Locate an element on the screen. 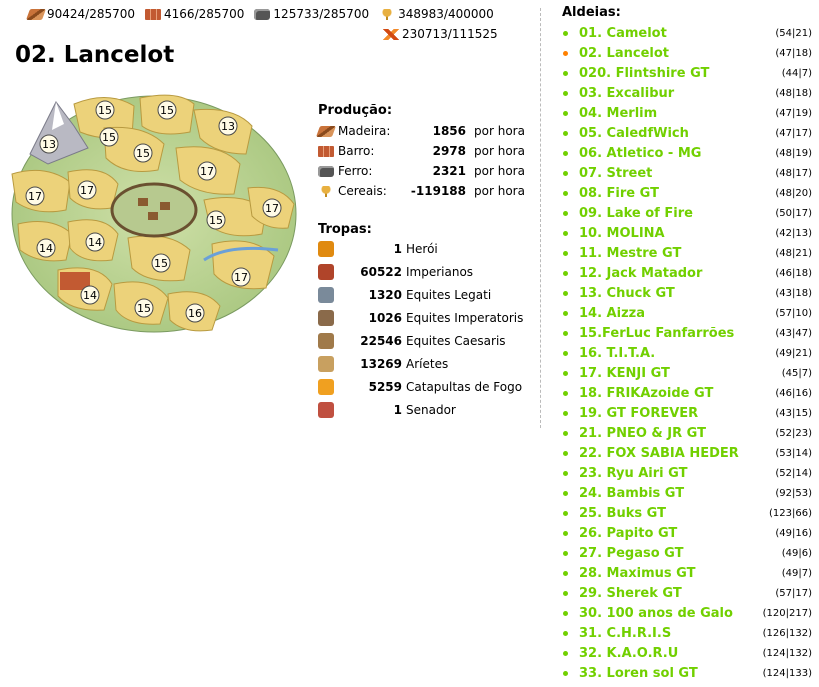 This screenshot has height=687, width=819. village-link: 10. MOLINA is located at coordinates (666, 233).